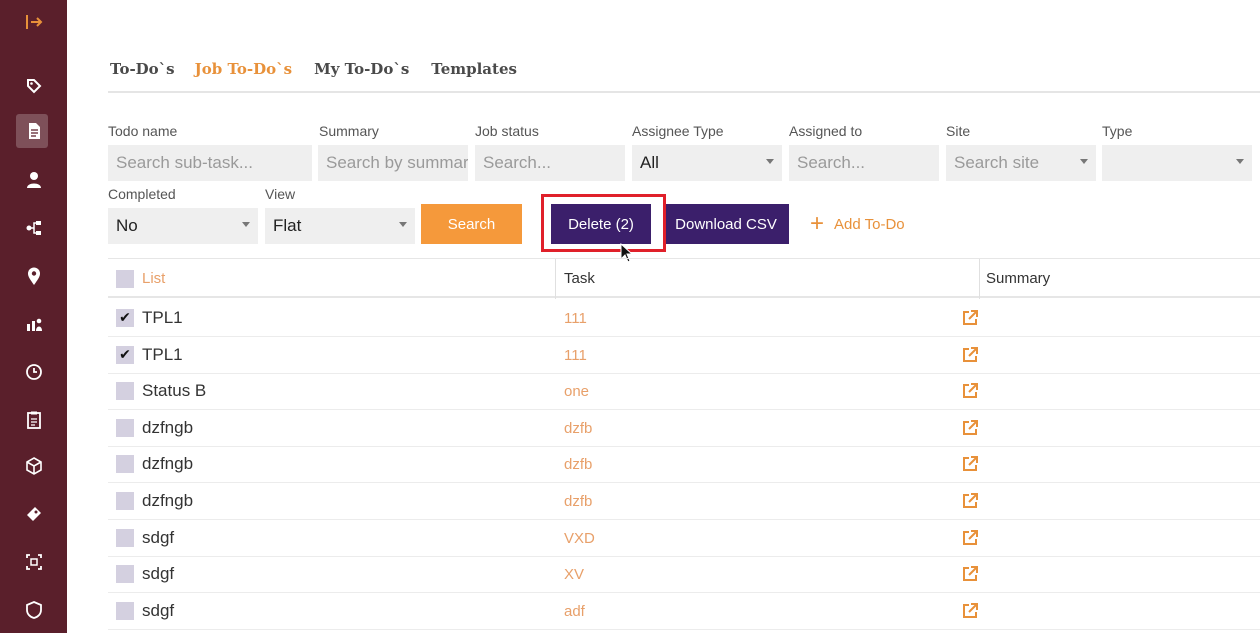 The width and height of the screenshot is (1260, 633). What do you see at coordinates (349, 131) in the screenshot?
I see `summary-label: Summary` at bounding box center [349, 131].